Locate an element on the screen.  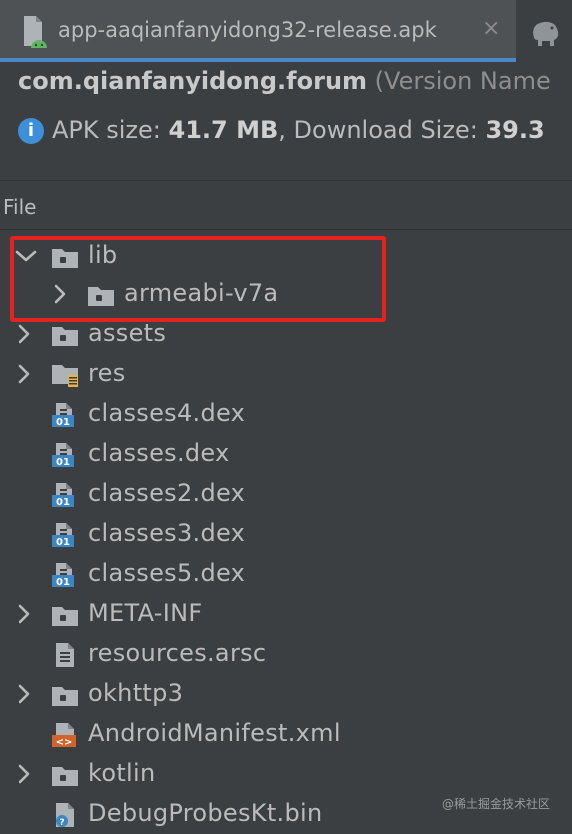
tree-item-label: classes3.dex is located at coordinates (167, 533).